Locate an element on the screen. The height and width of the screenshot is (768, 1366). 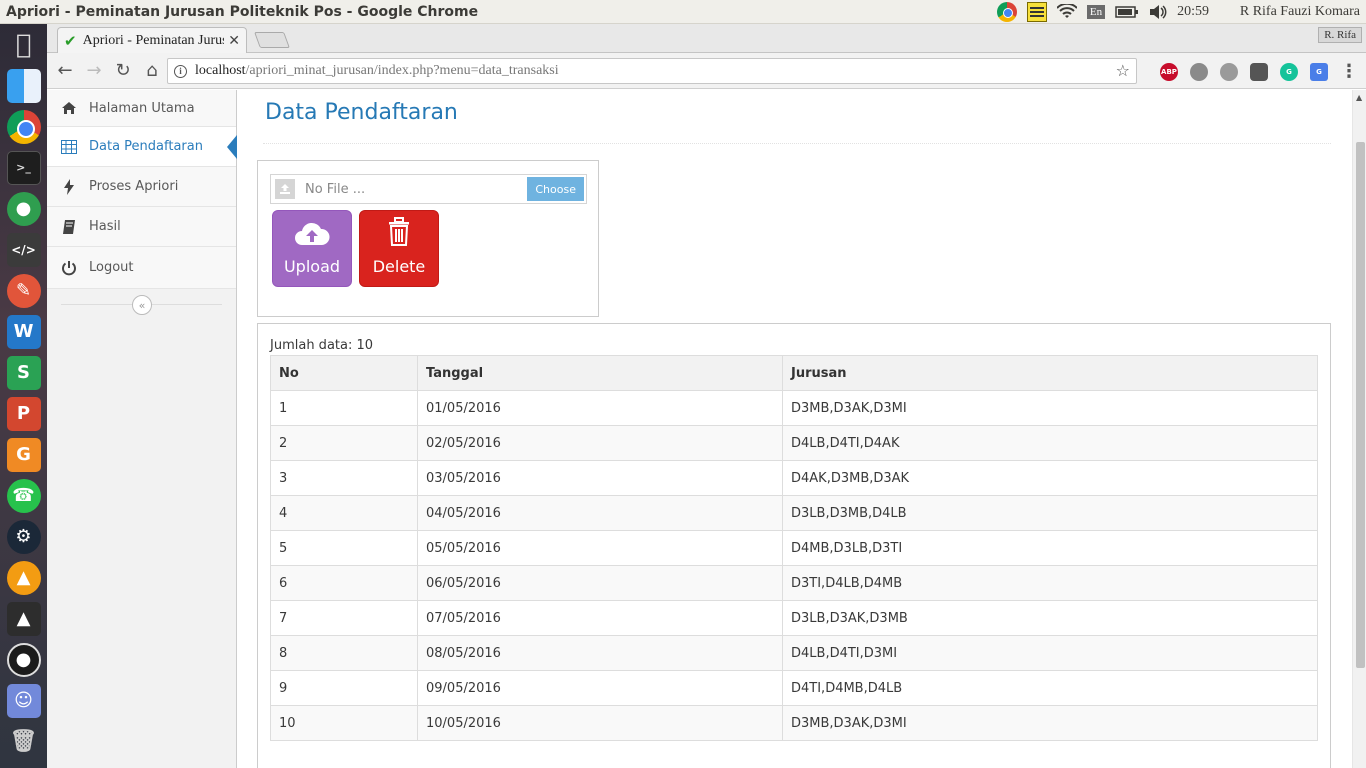
choose-file-button: Choose is located at coordinates (555, 189).